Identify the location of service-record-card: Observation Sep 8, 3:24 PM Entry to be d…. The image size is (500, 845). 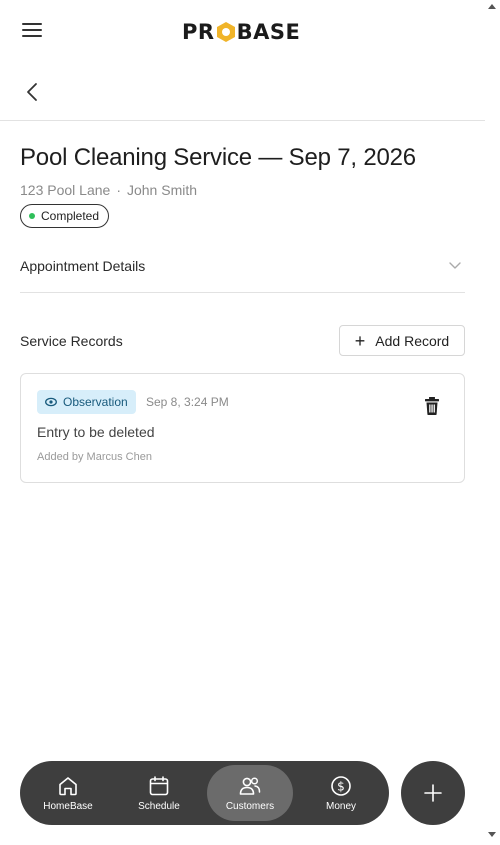
(242, 428).